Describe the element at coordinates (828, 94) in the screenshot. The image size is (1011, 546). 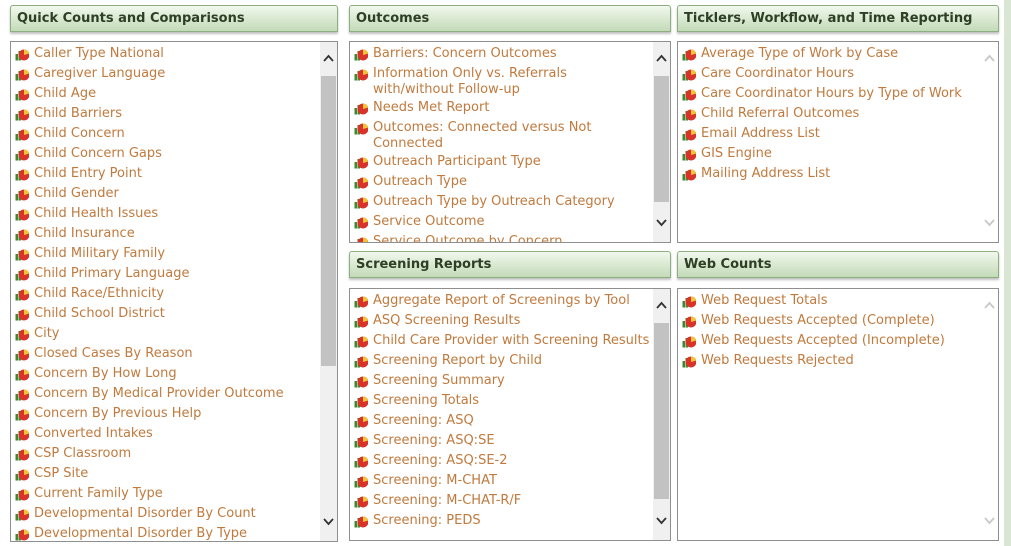
I see `report-link: Care Coordinator Hours by Type of Work` at that location.